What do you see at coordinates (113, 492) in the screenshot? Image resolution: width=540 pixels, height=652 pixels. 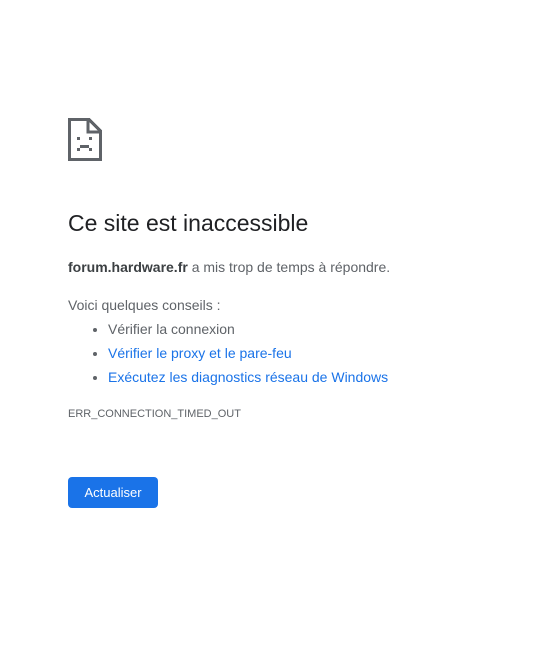 I see `reload-button: Actualiser` at bounding box center [113, 492].